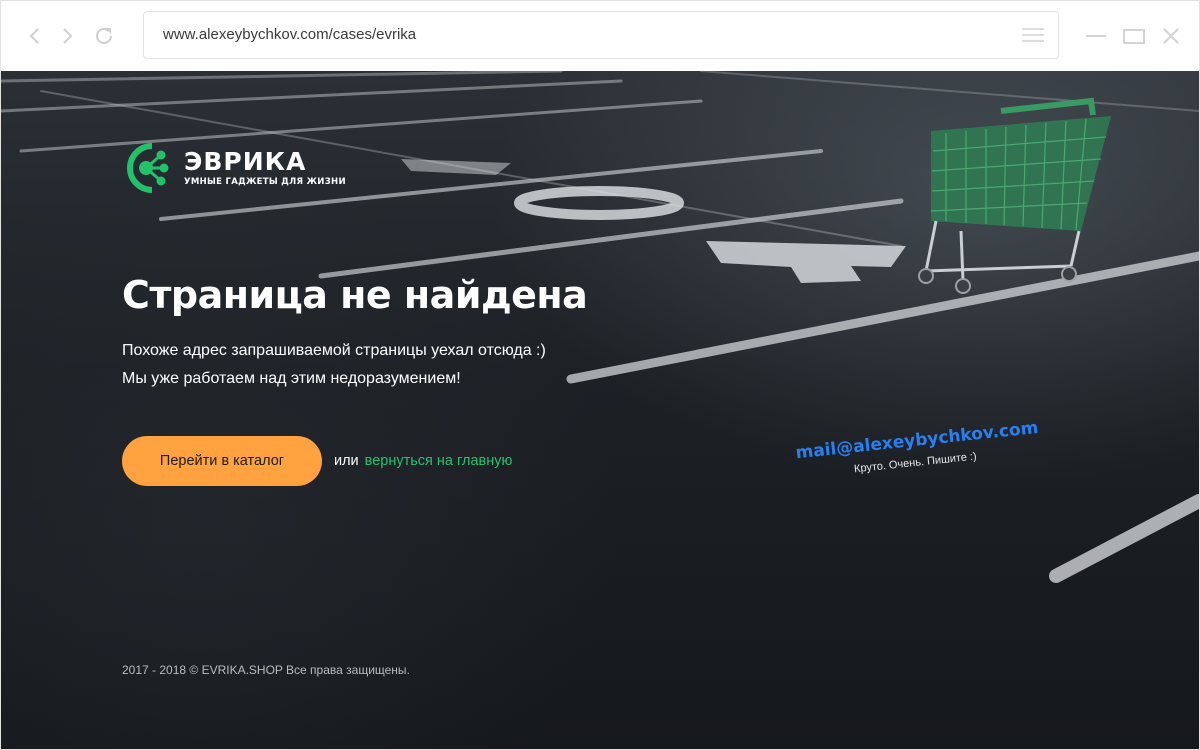 The height and width of the screenshot is (750, 1200). Describe the element at coordinates (355, 295) in the screenshot. I see `page-title: Страница не найдена` at that location.